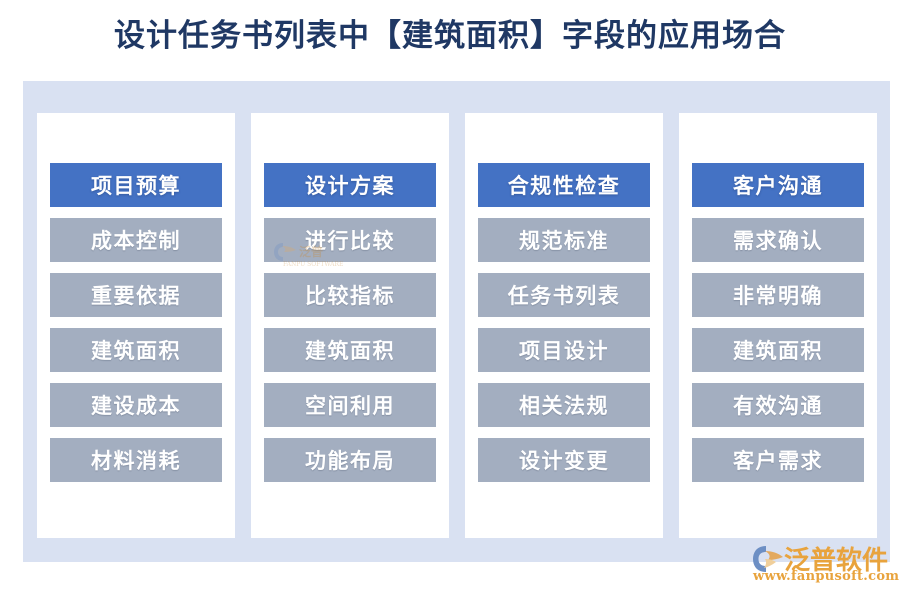  I want to click on column-item: 有效沟通, so click(778, 405).